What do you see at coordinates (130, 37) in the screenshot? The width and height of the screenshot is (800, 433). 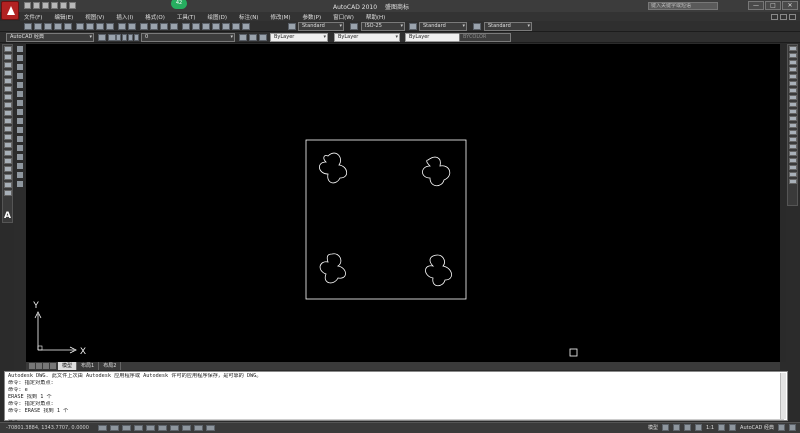 I see `layer-lock-icon` at bounding box center [130, 37].